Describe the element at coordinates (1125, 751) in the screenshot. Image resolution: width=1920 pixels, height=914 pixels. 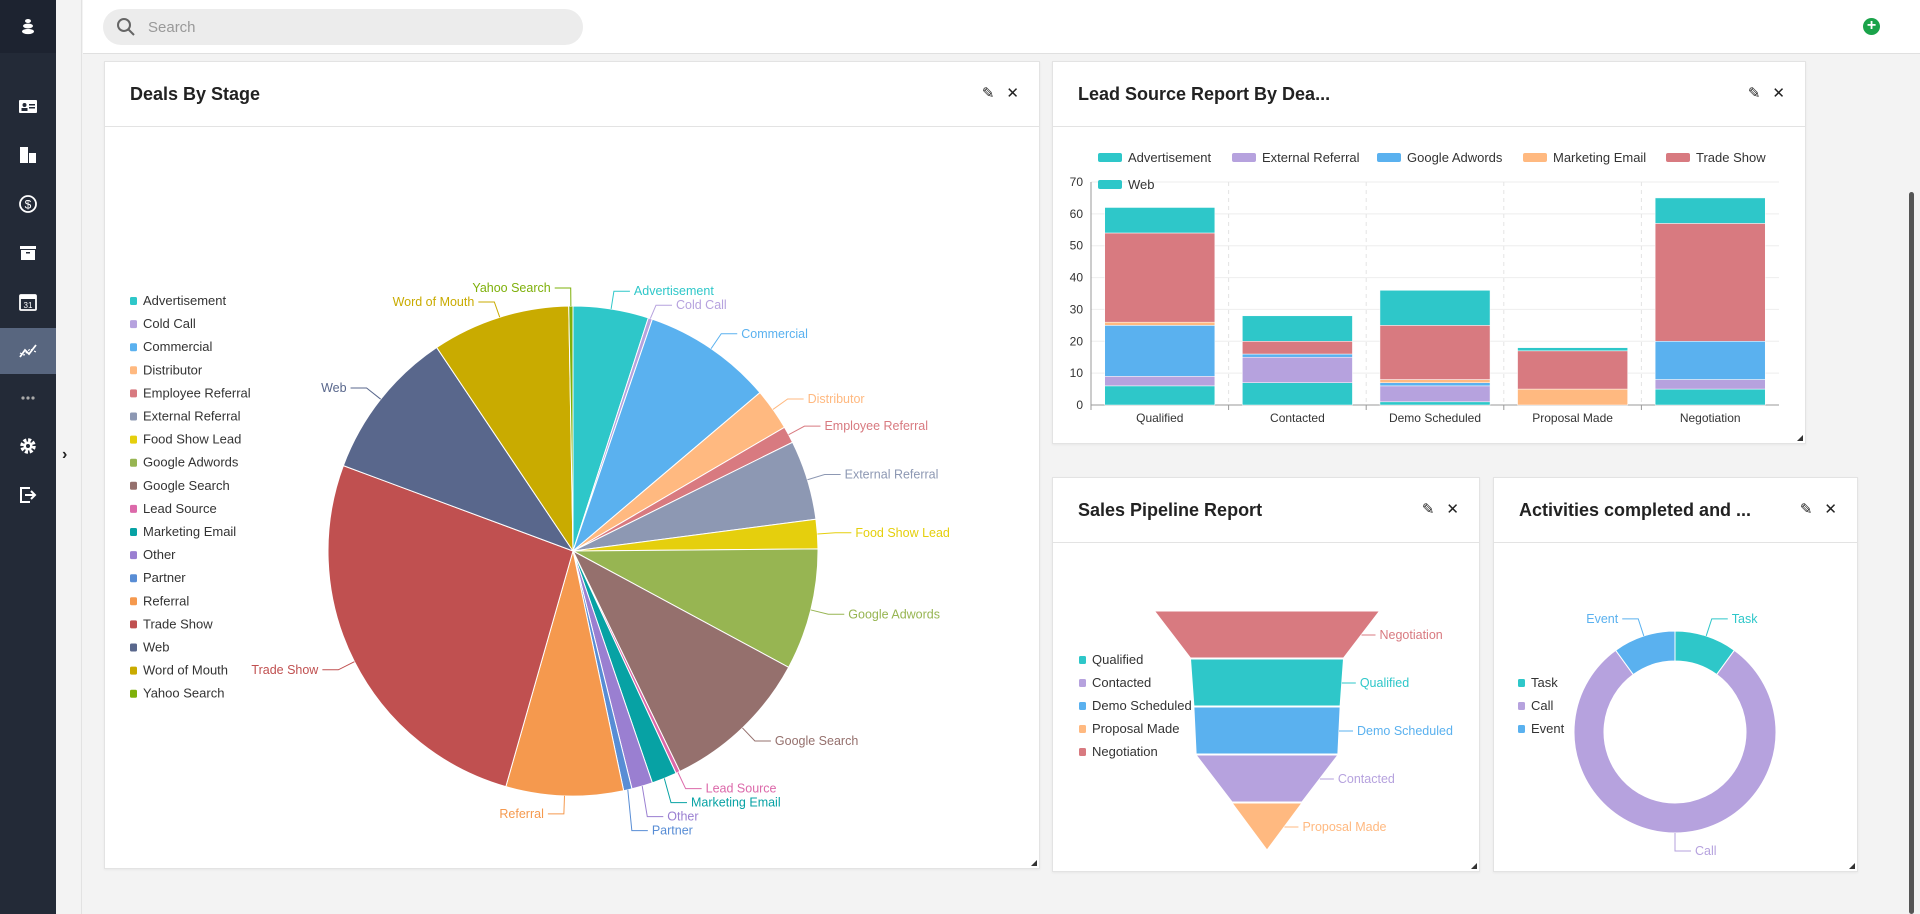
I see `legend-label: Negotiation` at that location.